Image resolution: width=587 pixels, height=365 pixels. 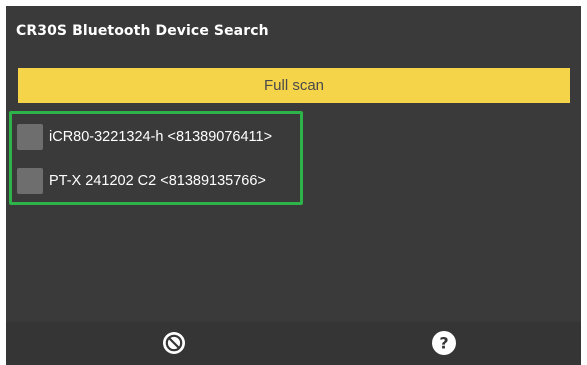 What do you see at coordinates (157, 181) in the screenshot?
I see `device-label: PT-X 241202 C2 <81389135766>` at bounding box center [157, 181].